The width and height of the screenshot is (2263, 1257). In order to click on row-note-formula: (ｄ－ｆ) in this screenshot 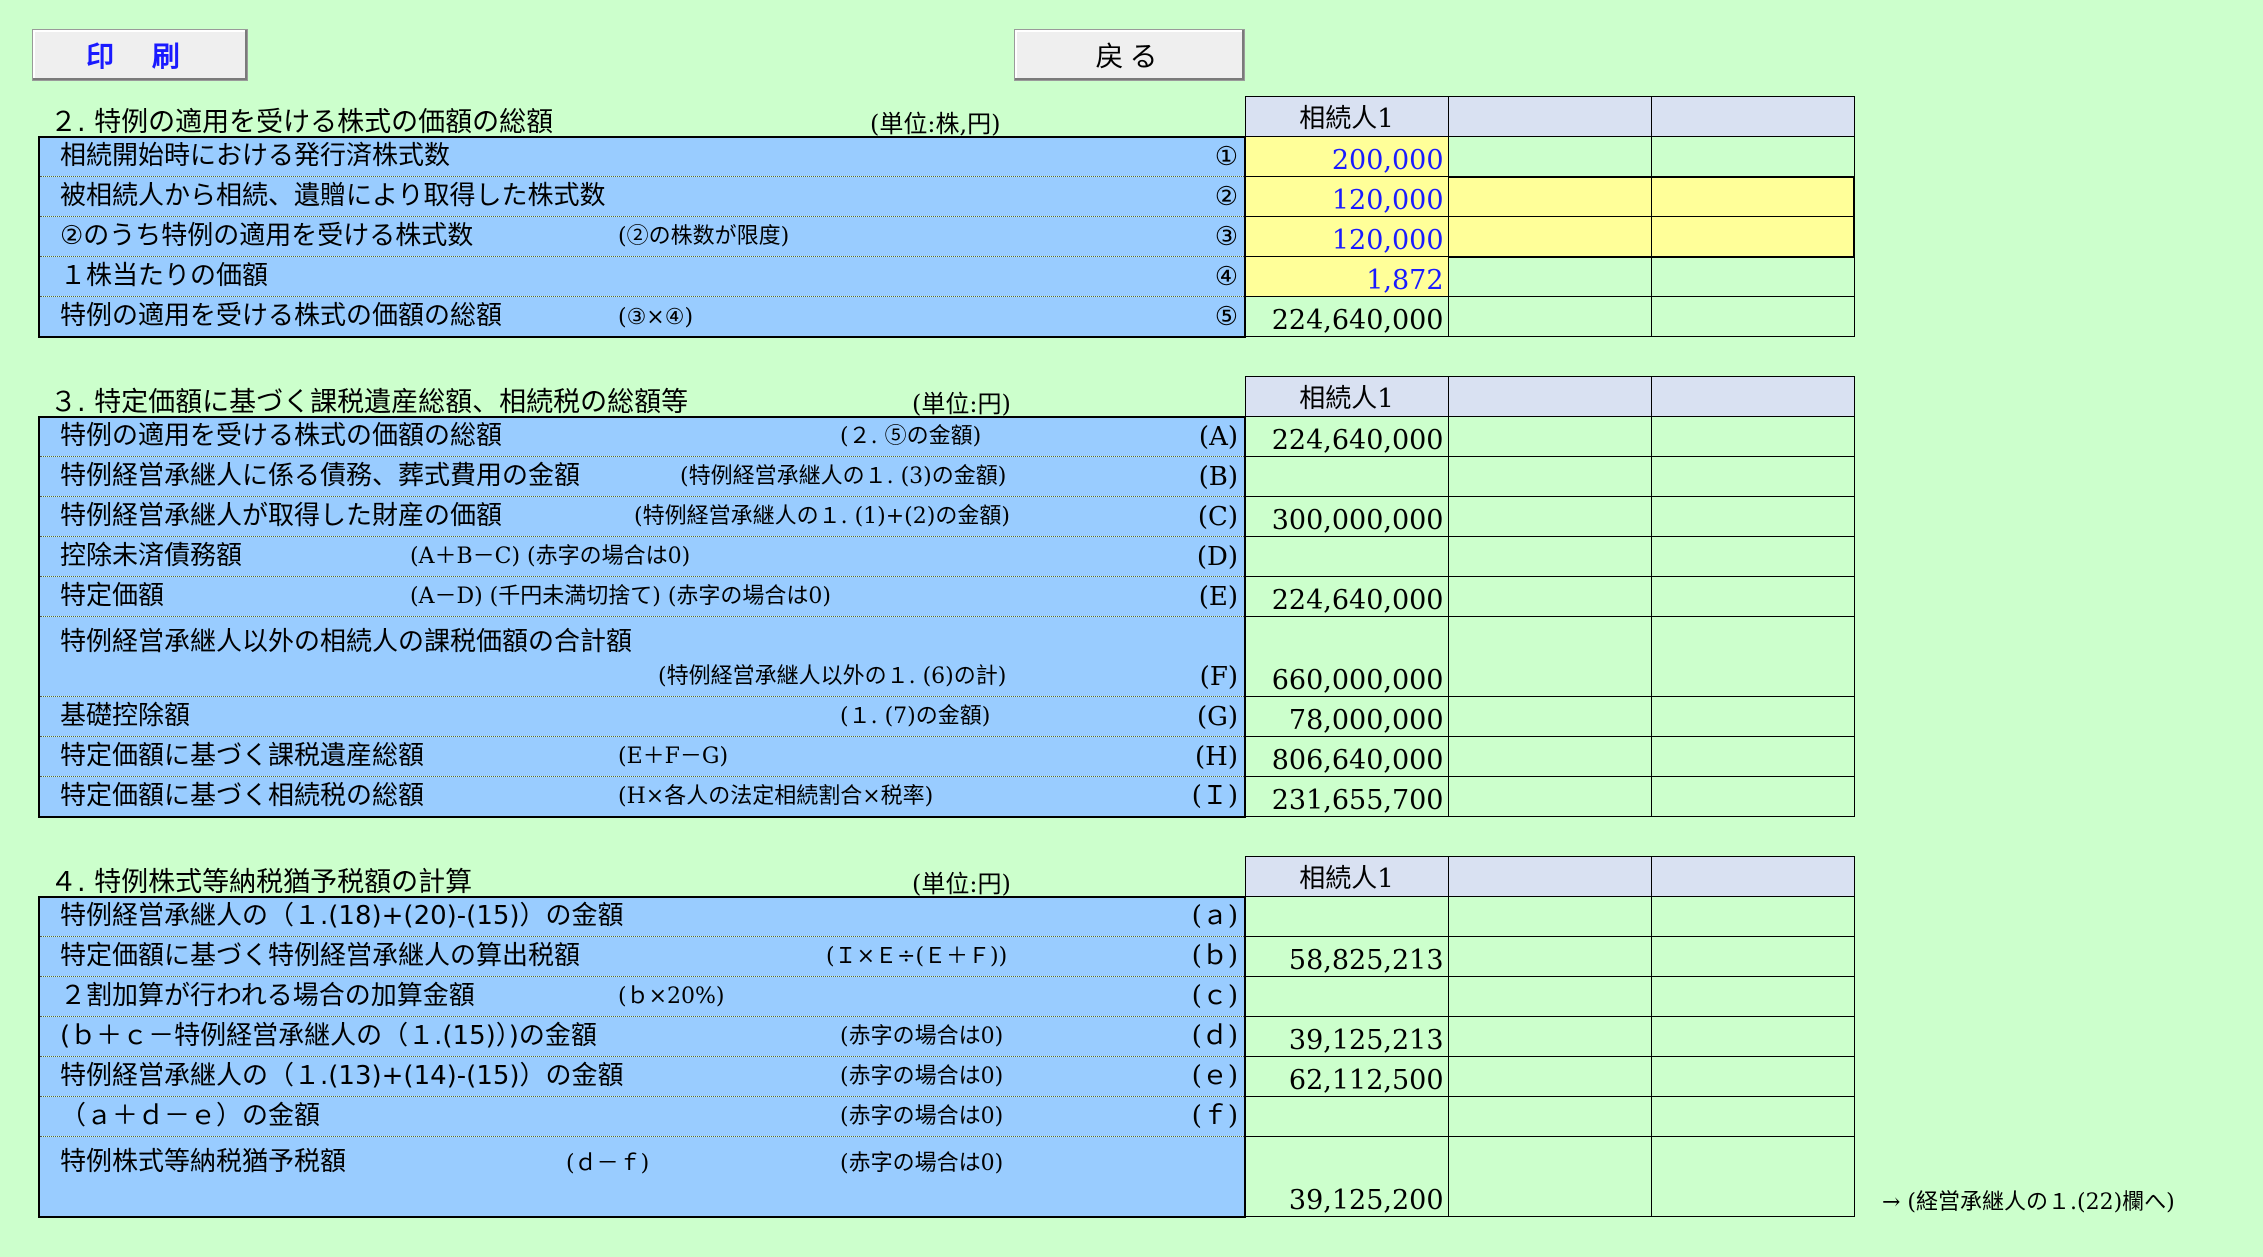, I will do `click(608, 1163)`.